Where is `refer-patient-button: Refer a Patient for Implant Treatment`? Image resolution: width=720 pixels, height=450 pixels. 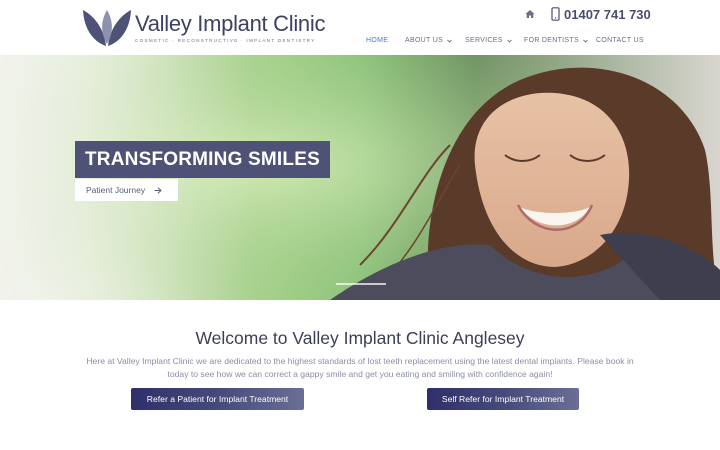
refer-patient-button: Refer a Patient for Implant Treatment is located at coordinates (217, 399).